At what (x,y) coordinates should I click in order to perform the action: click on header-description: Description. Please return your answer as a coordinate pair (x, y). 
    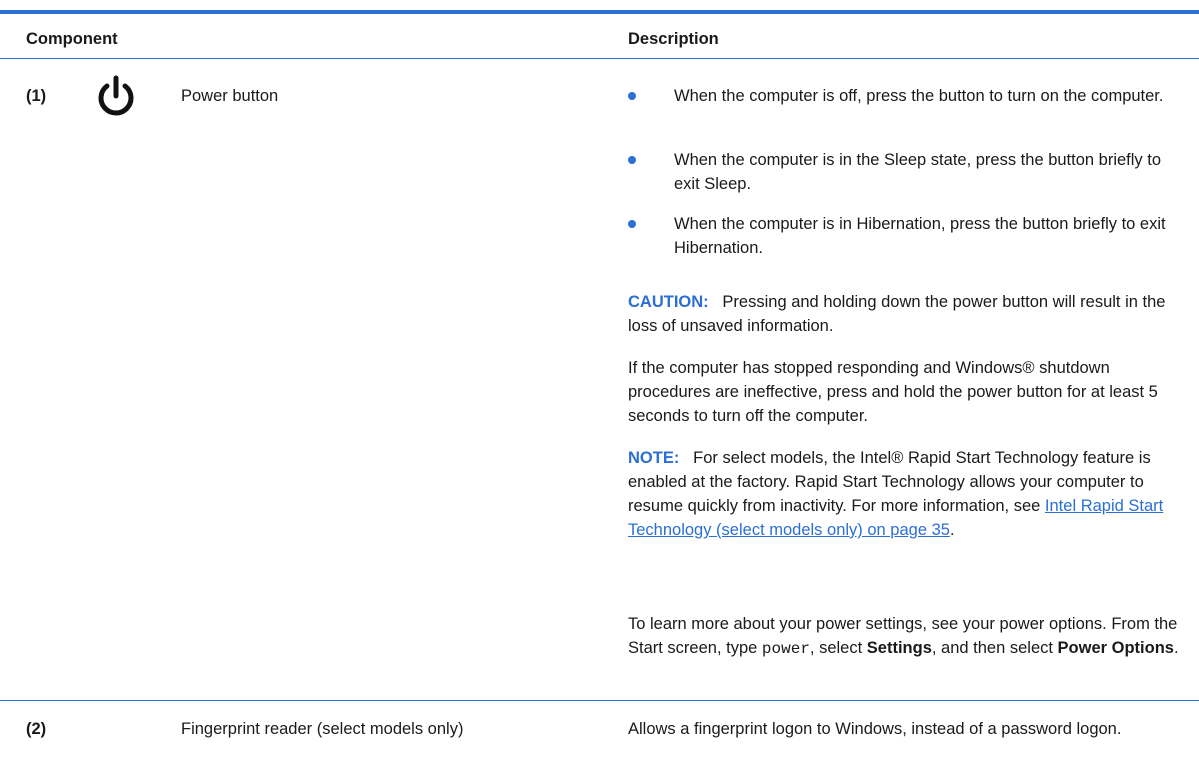
    Looking at the image, I should click on (673, 39).